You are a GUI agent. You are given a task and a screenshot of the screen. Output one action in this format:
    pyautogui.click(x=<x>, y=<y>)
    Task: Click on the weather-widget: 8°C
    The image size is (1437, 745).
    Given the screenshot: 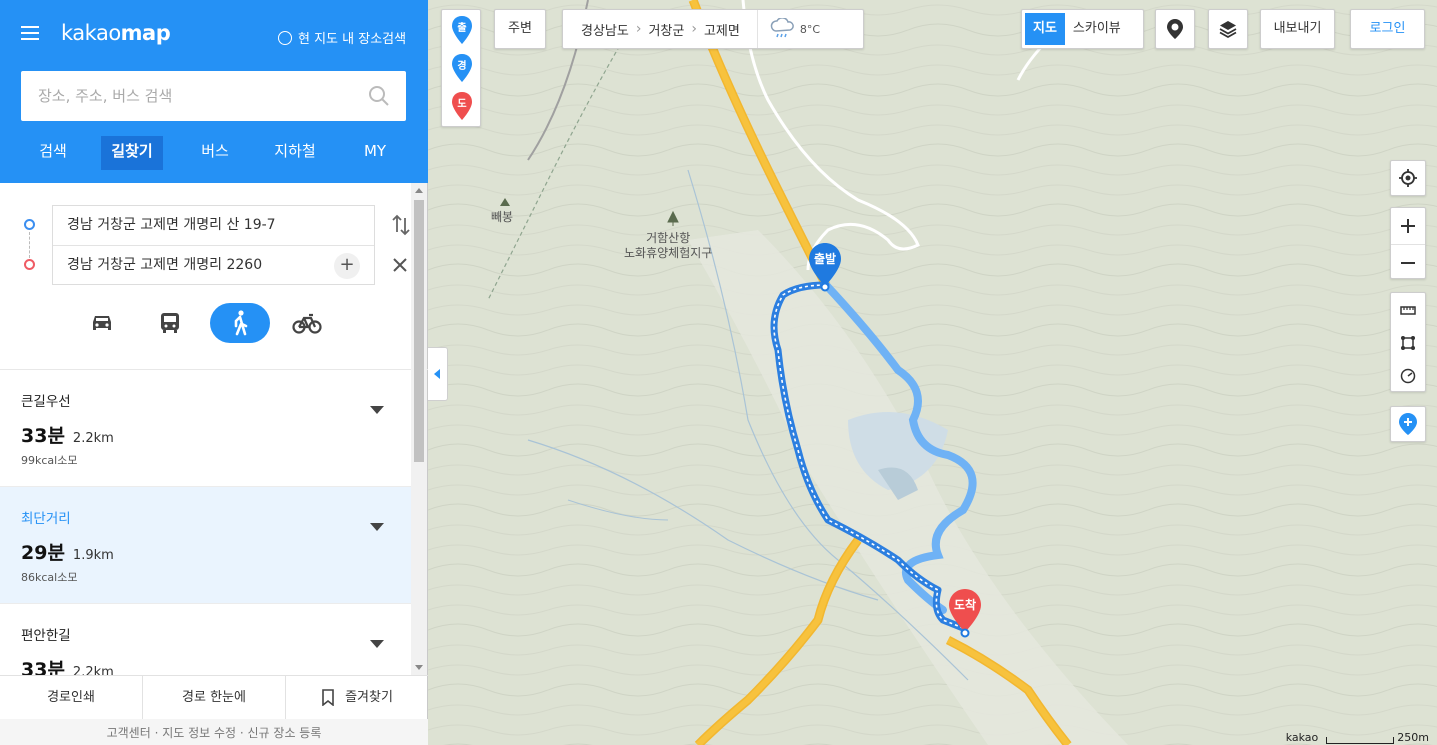 What is the action you would take?
    pyautogui.click(x=788, y=29)
    